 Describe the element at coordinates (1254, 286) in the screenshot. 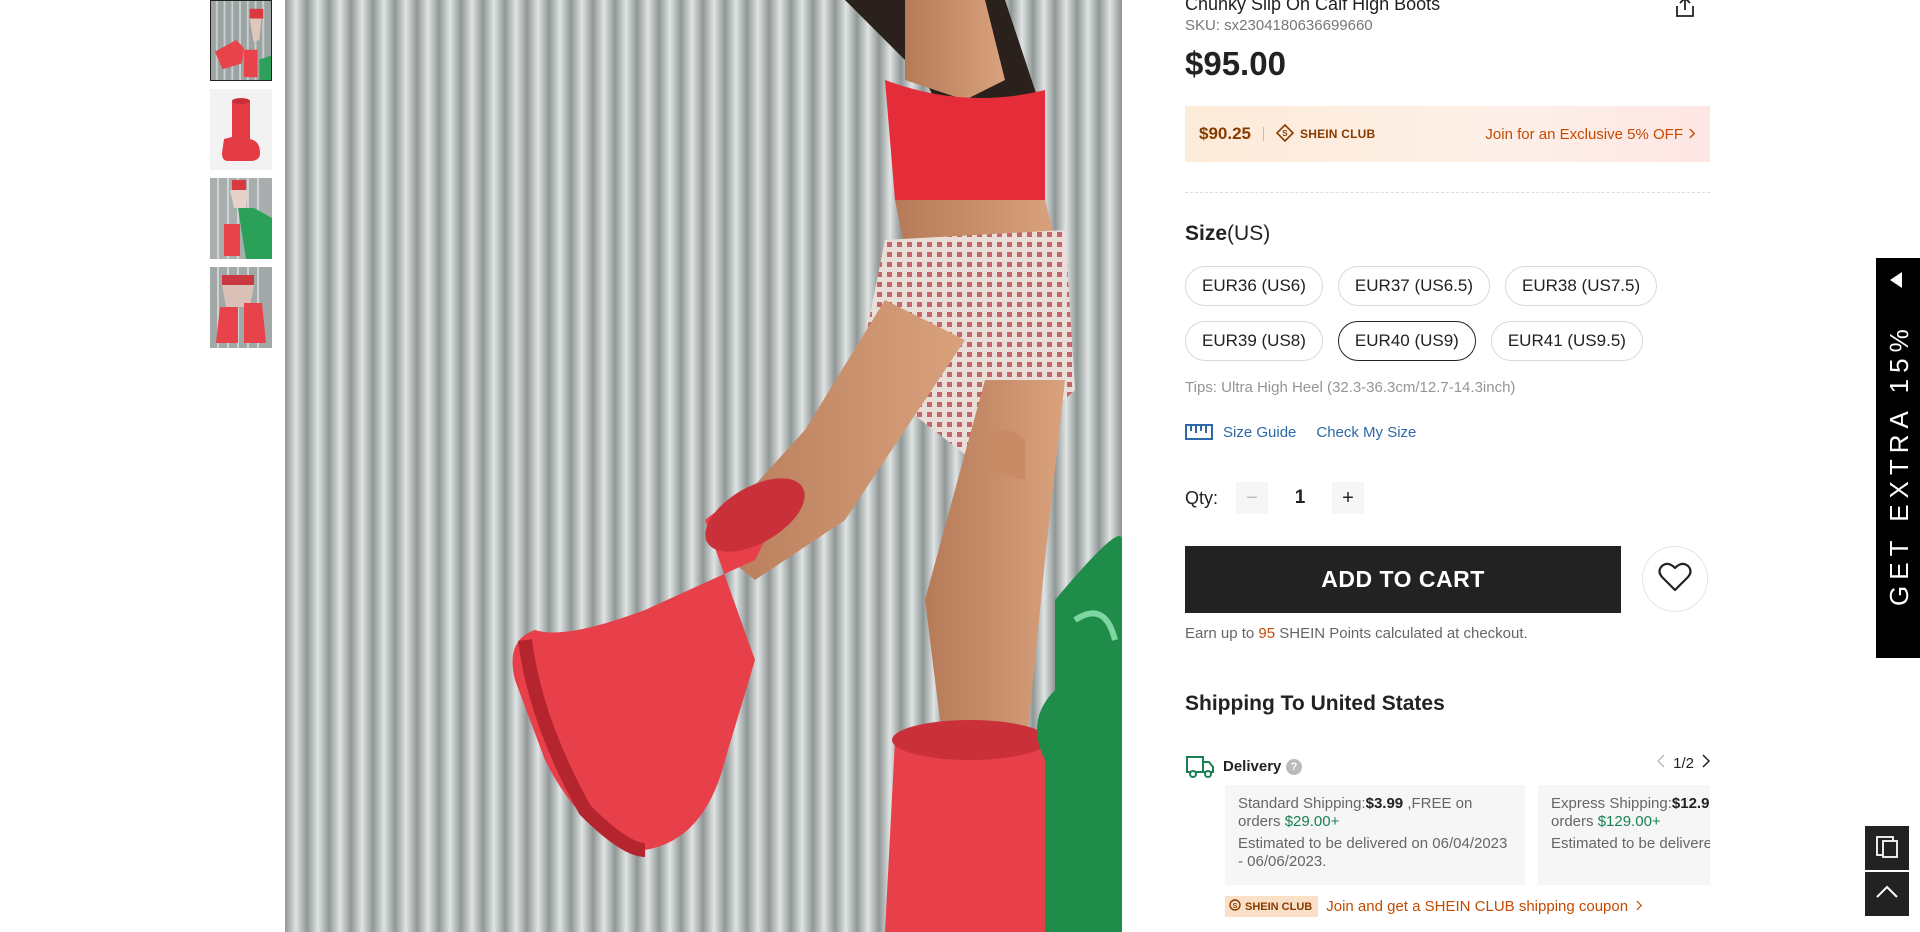

I see `size-option: EUR36 (US6)` at that location.